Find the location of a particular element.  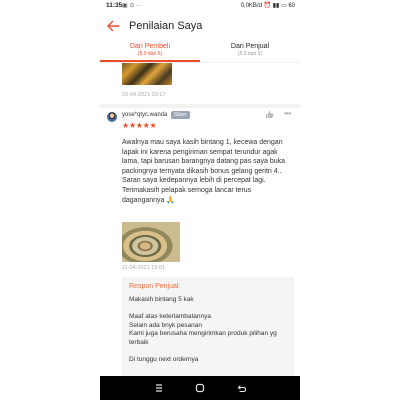

reviewer-username: yose*qtyc.wanda is located at coordinates (145, 115).